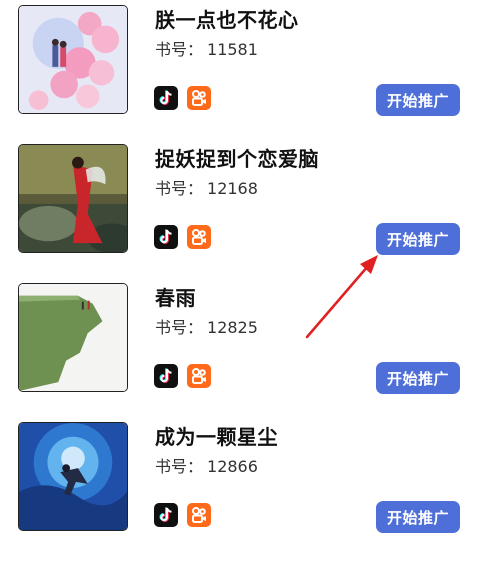 The image size is (486, 561). I want to click on book-title: 成为一颗星尘, so click(216, 435).